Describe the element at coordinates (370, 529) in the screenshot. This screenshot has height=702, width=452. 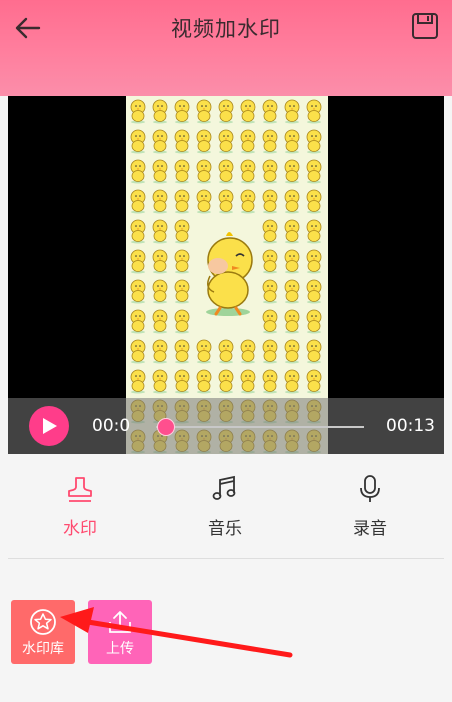
I see `tab-label: 录音` at that location.